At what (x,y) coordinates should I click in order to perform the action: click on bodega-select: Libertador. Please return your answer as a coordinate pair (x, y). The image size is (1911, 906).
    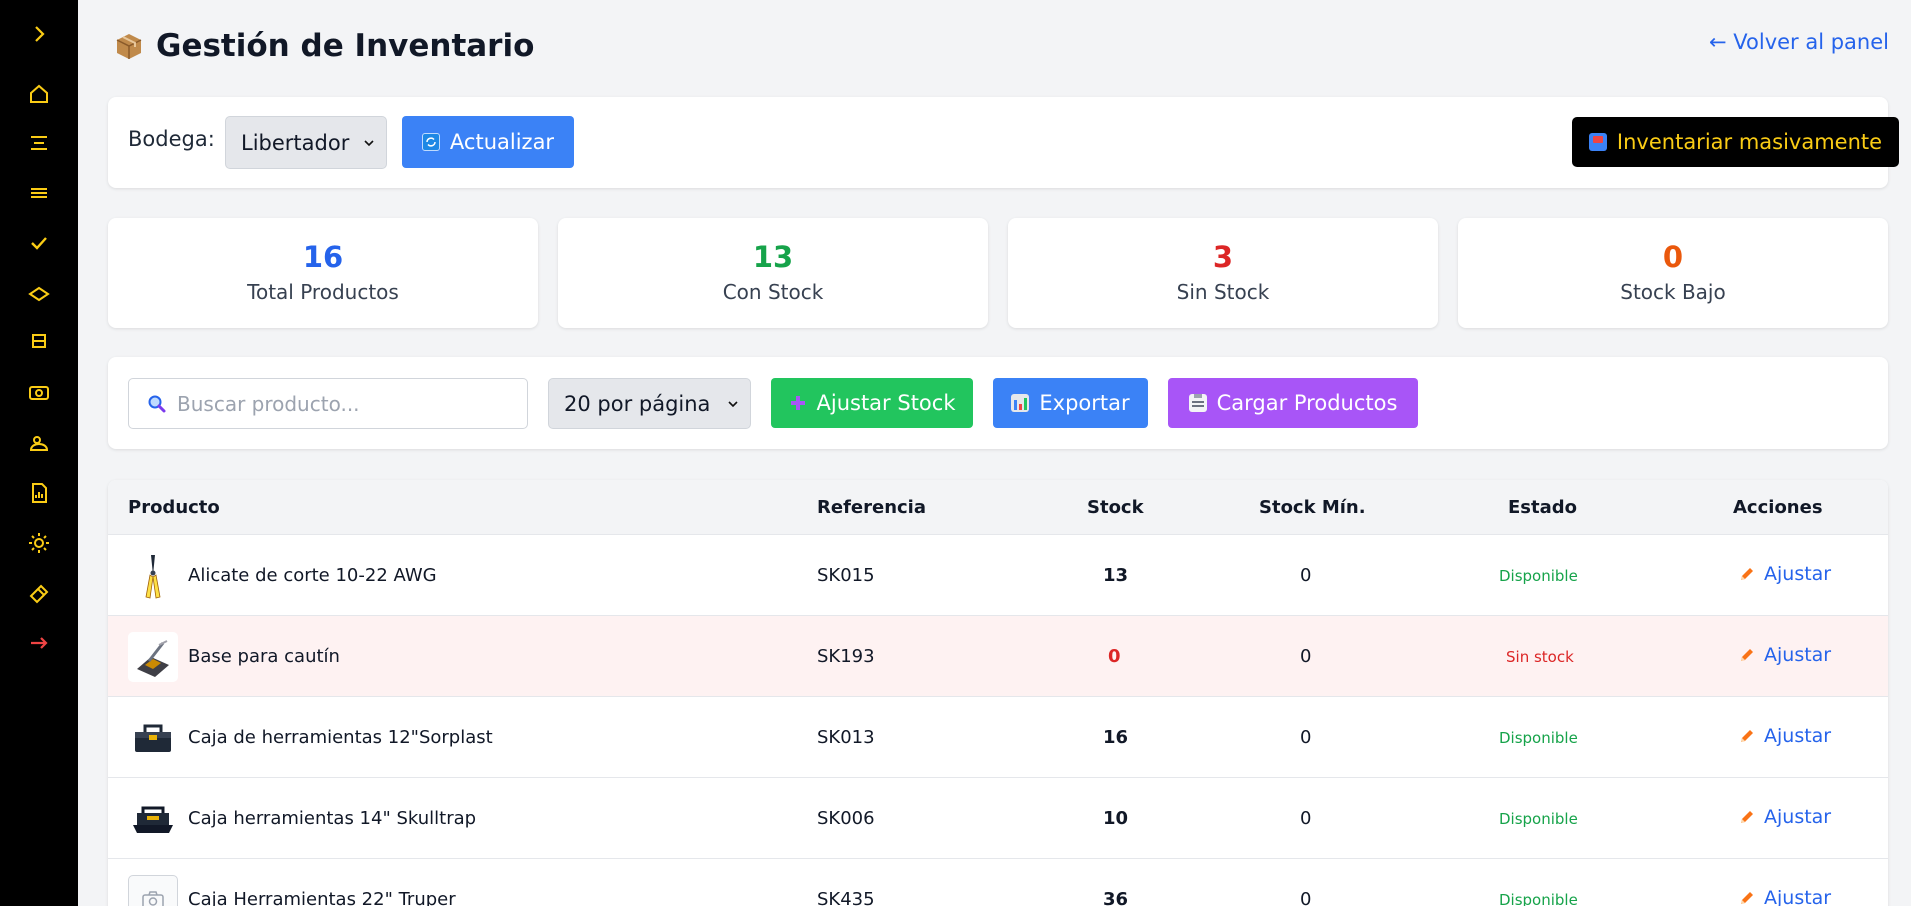
    Looking at the image, I should click on (306, 142).